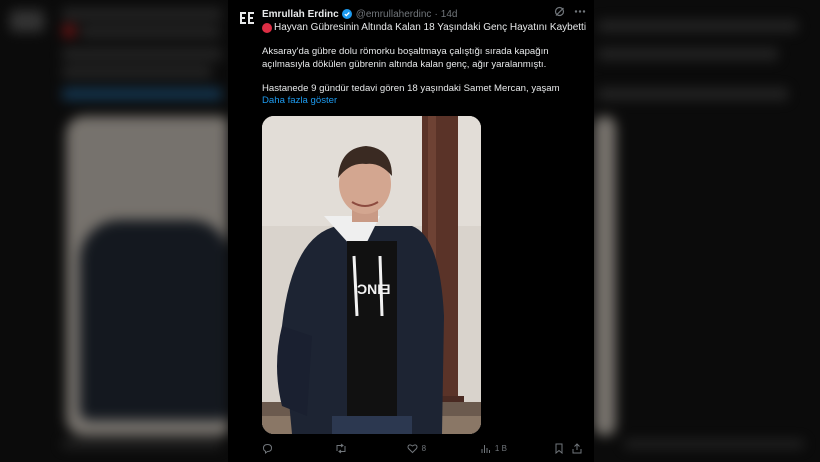 This screenshot has height=462, width=820. Describe the element at coordinates (449, 14) in the screenshot. I see `timestamp: 14d` at that location.